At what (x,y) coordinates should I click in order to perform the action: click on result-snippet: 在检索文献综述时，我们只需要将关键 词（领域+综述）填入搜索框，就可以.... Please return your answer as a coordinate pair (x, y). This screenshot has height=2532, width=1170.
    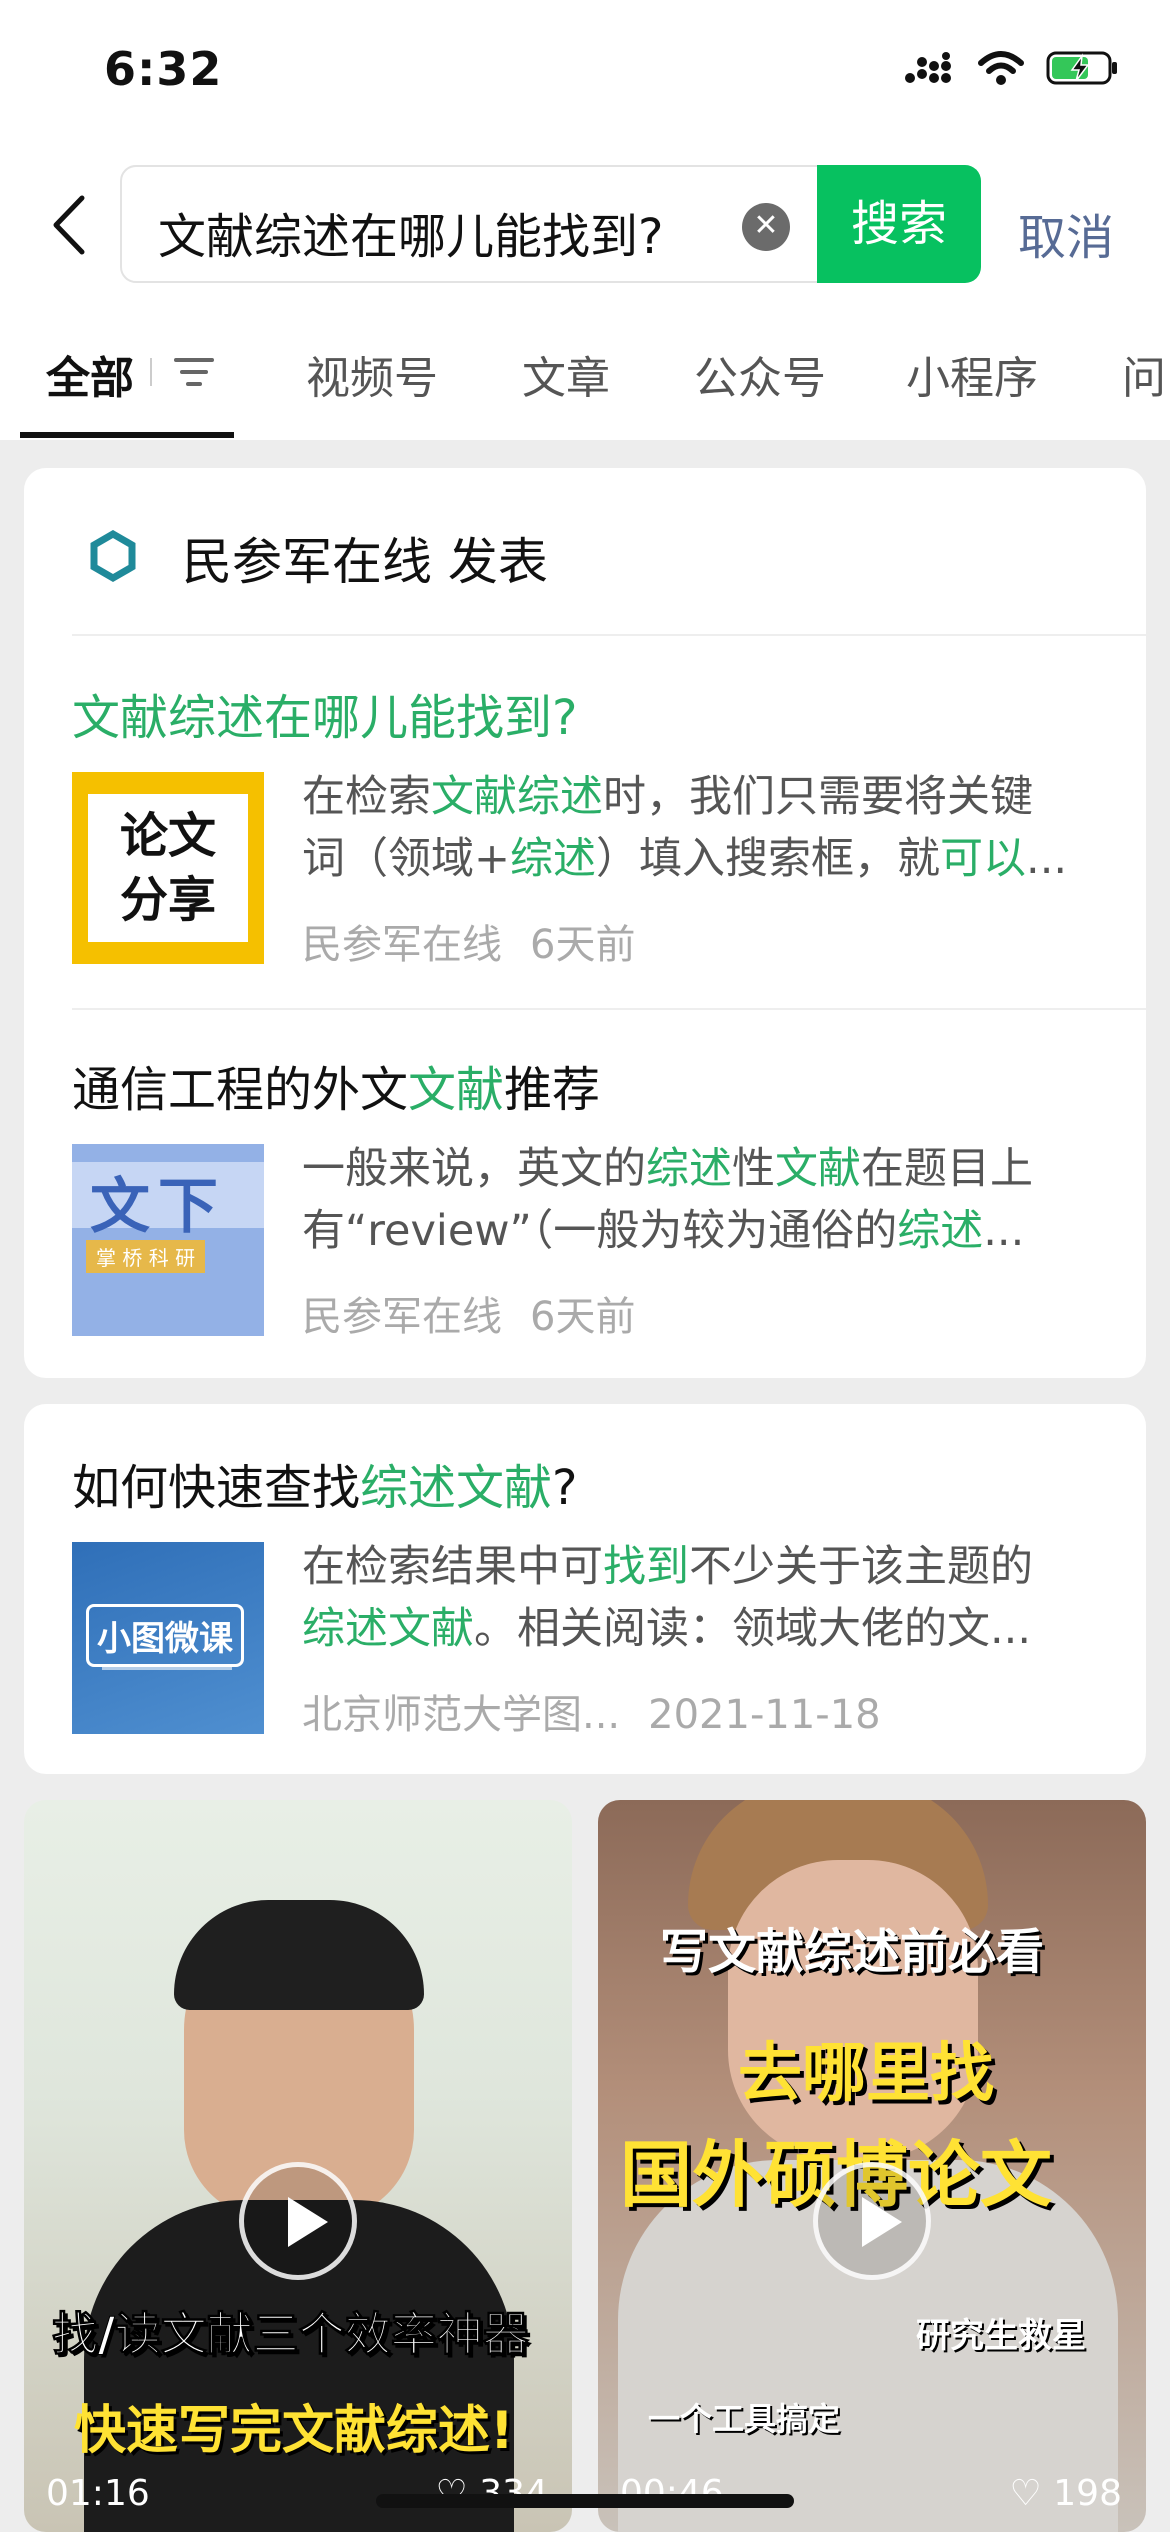
    Looking at the image, I should click on (707, 828).